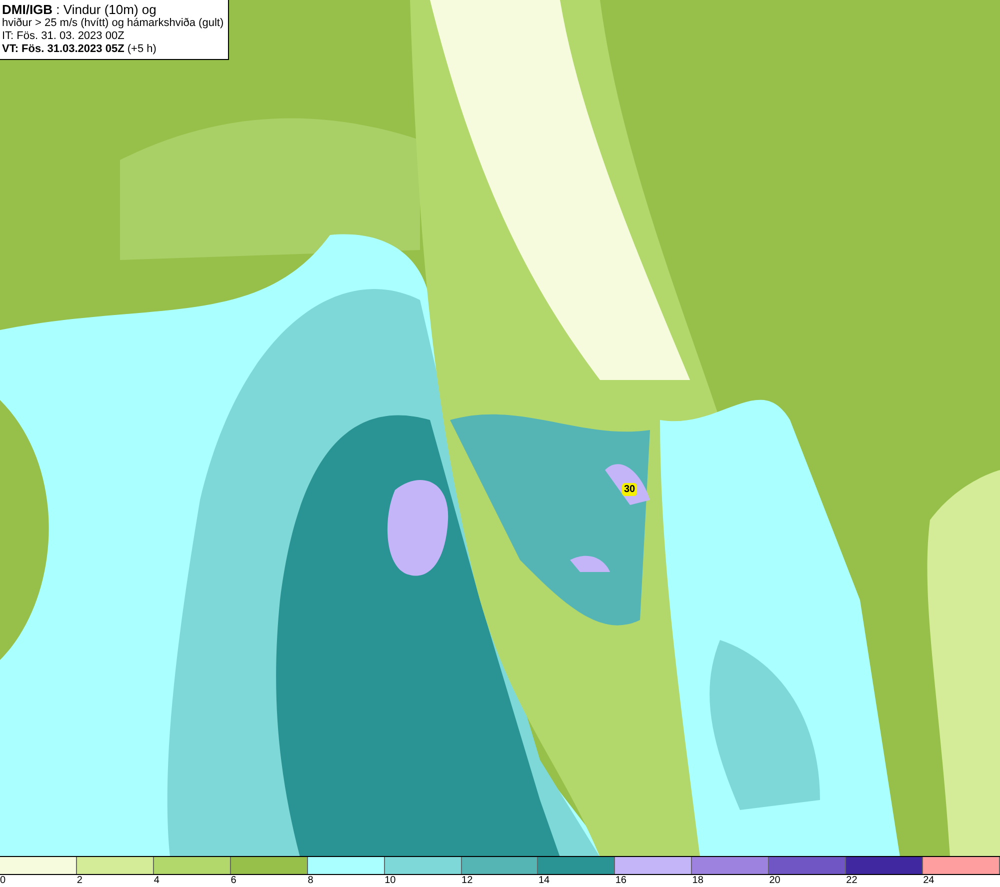  What do you see at coordinates (620, 880) in the screenshot?
I see `legend-label: 16` at bounding box center [620, 880].